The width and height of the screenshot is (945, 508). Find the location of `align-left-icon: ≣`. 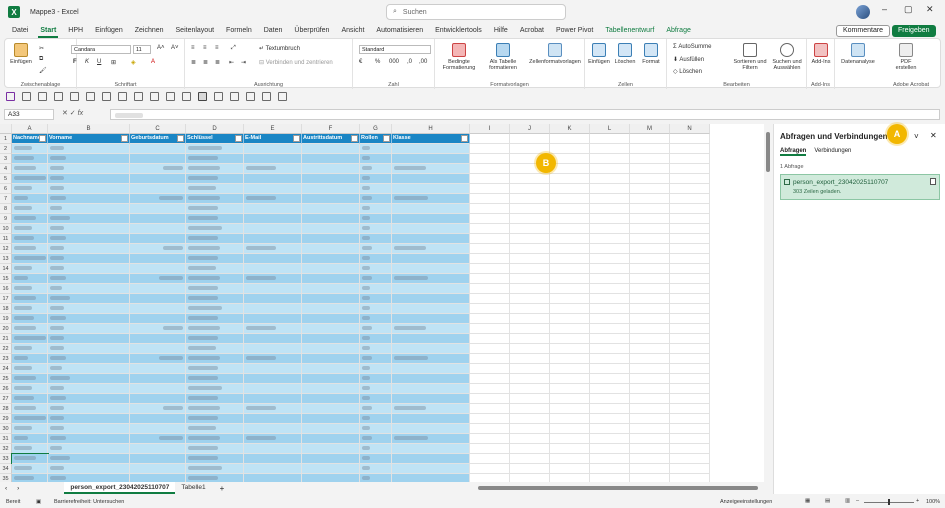

align-left-icon: ≣ is located at coordinates (193, 62).